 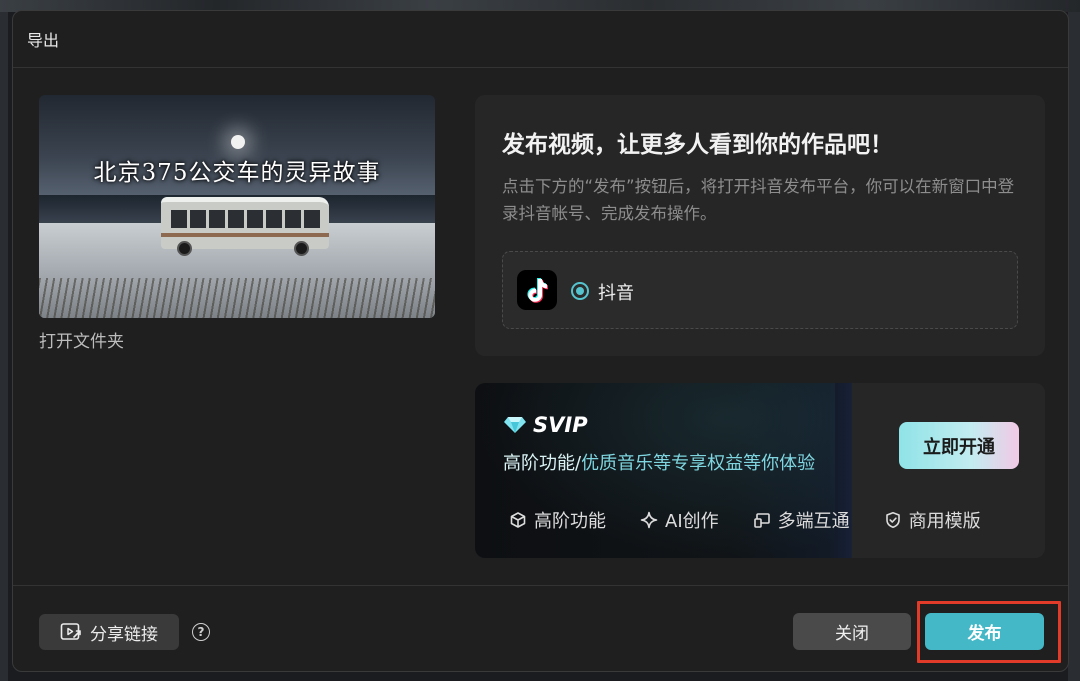 I want to click on feature-multidevice: 多端互通, so click(x=801, y=520).